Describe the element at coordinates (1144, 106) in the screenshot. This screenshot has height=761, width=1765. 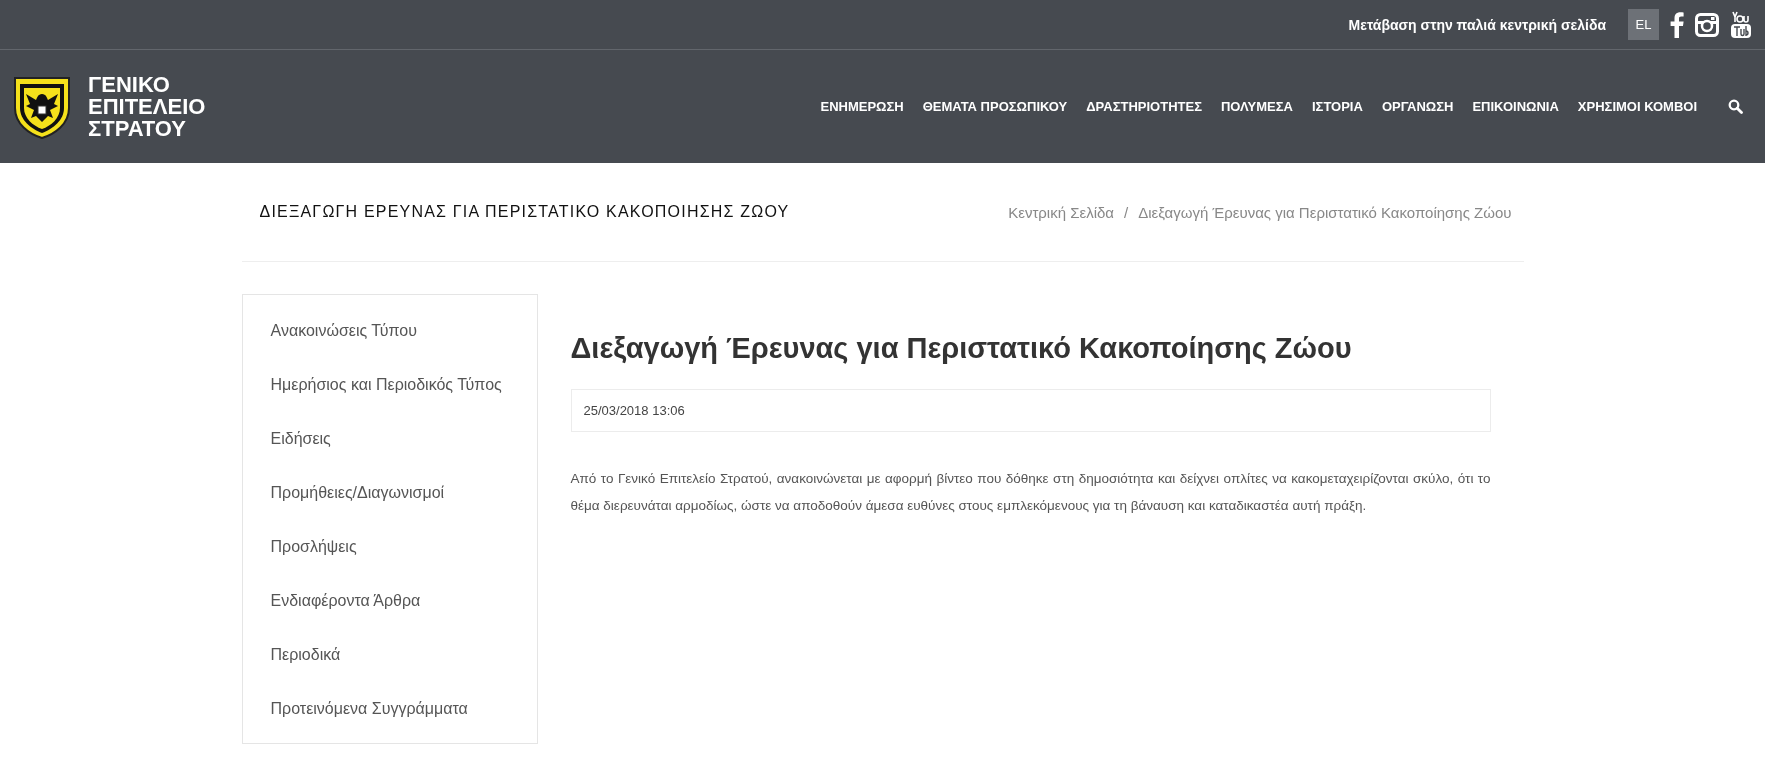
I see `nav-menu-item: ΔΡΑΣΤΗΡΙΟΤΗΤΕΣ` at that location.